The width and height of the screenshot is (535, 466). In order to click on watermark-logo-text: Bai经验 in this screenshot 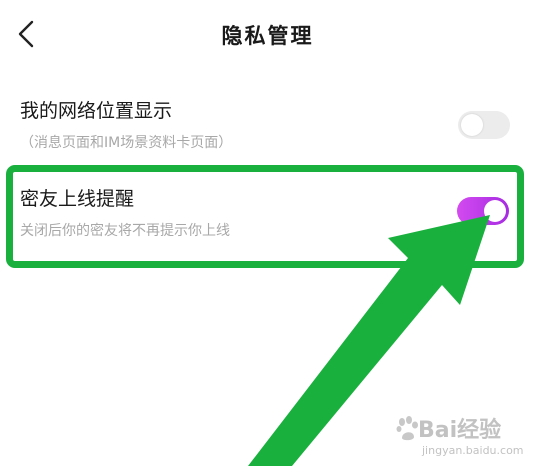, I will do `click(460, 430)`.